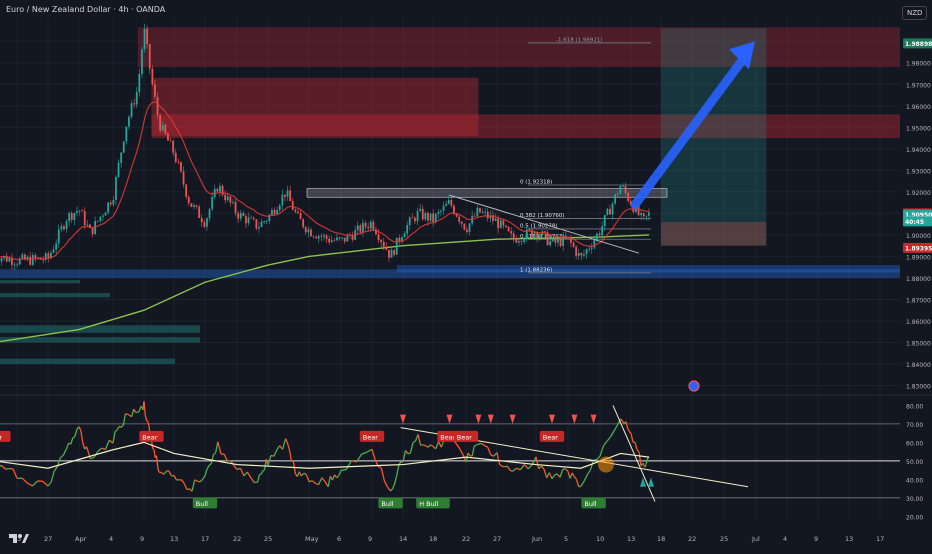 Image resolution: width=932 pixels, height=554 pixels. Describe the element at coordinates (81, 539) in the screenshot. I see `time-tick-label: Apr` at that location.